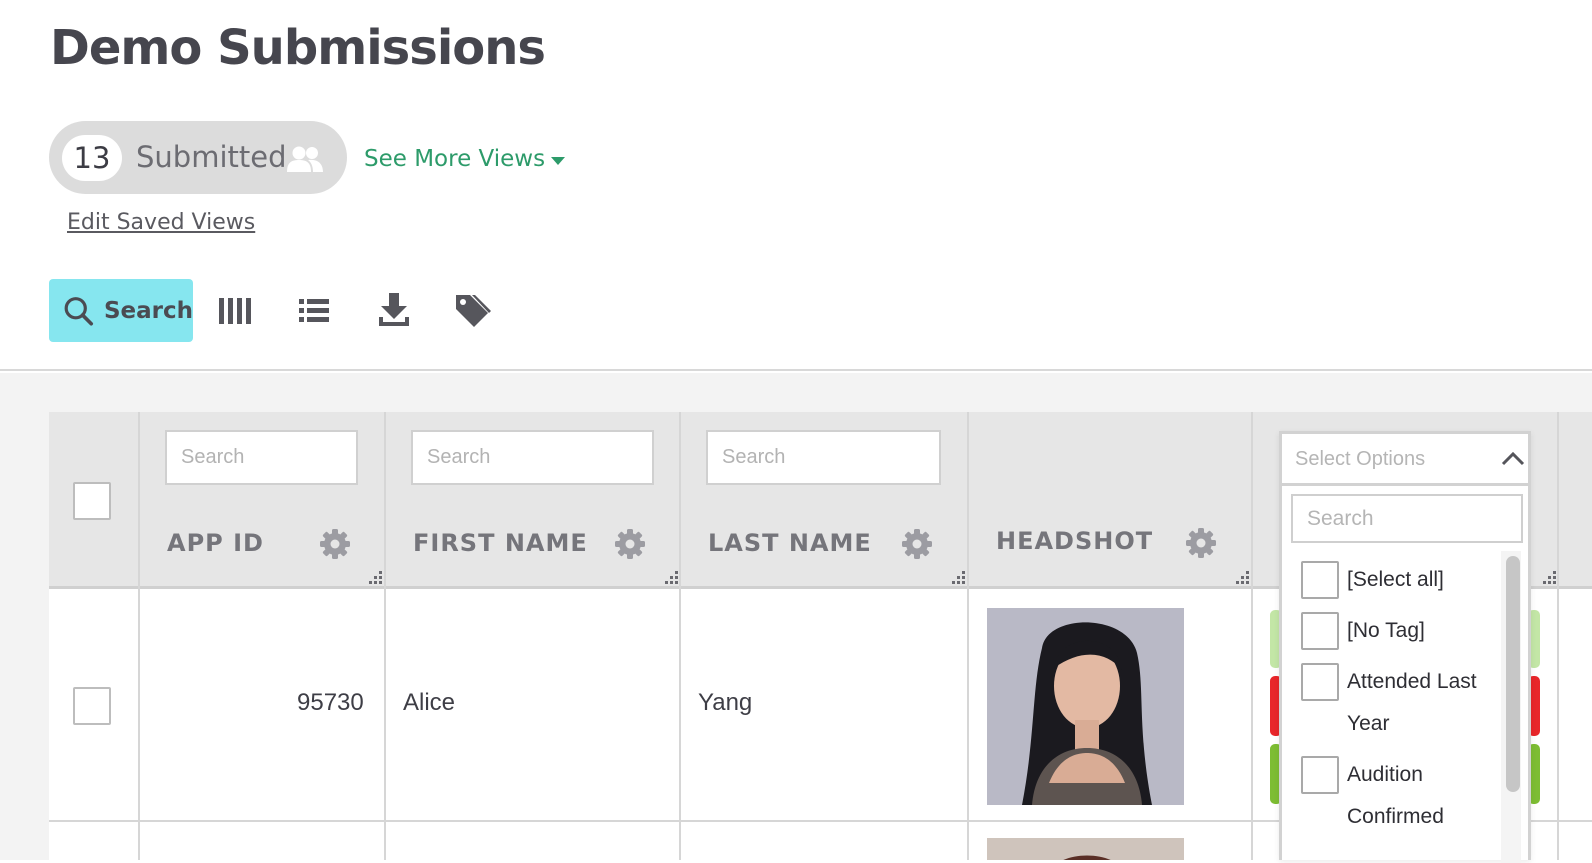 This screenshot has height=863, width=1592. Describe the element at coordinates (92, 158) in the screenshot. I see `submission-count-badge: 13` at that location.